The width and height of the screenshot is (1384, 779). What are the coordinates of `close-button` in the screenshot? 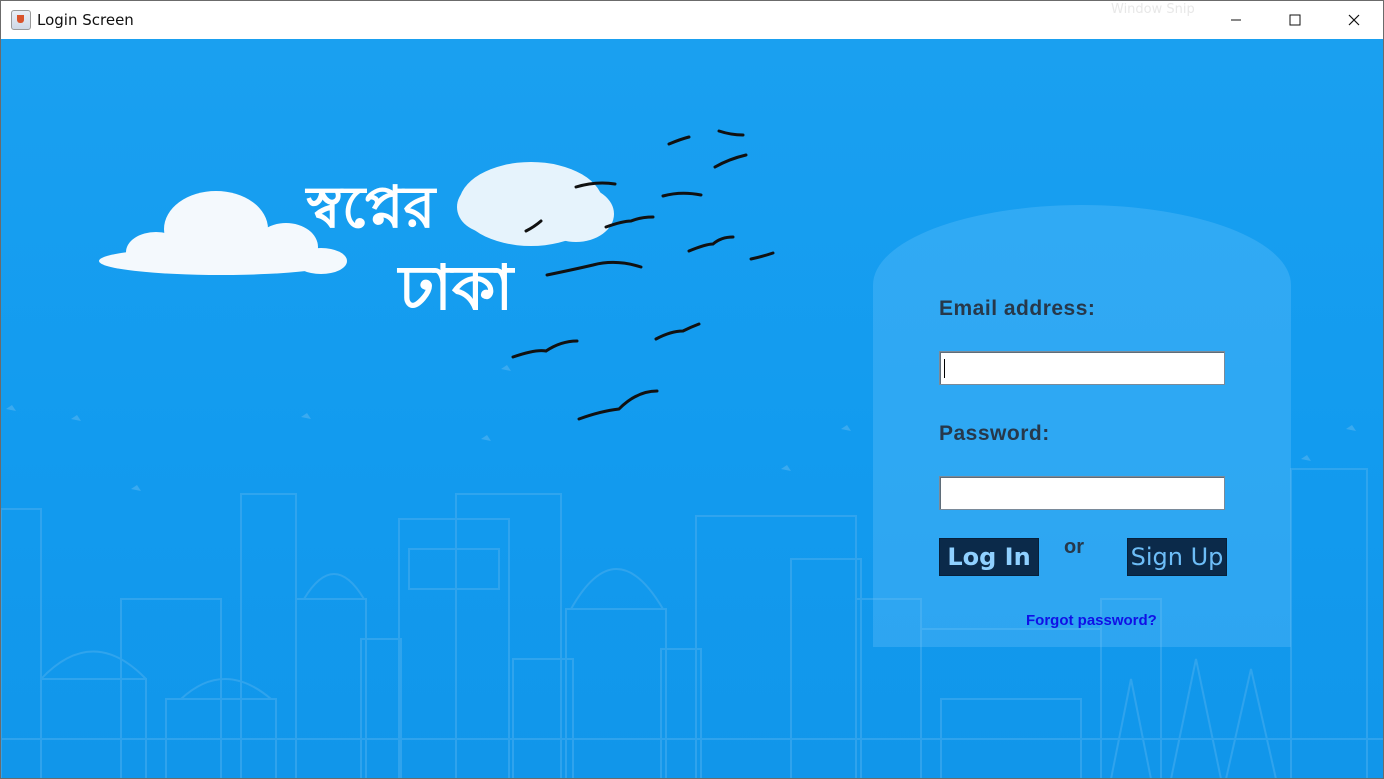 It's located at (1353, 20).